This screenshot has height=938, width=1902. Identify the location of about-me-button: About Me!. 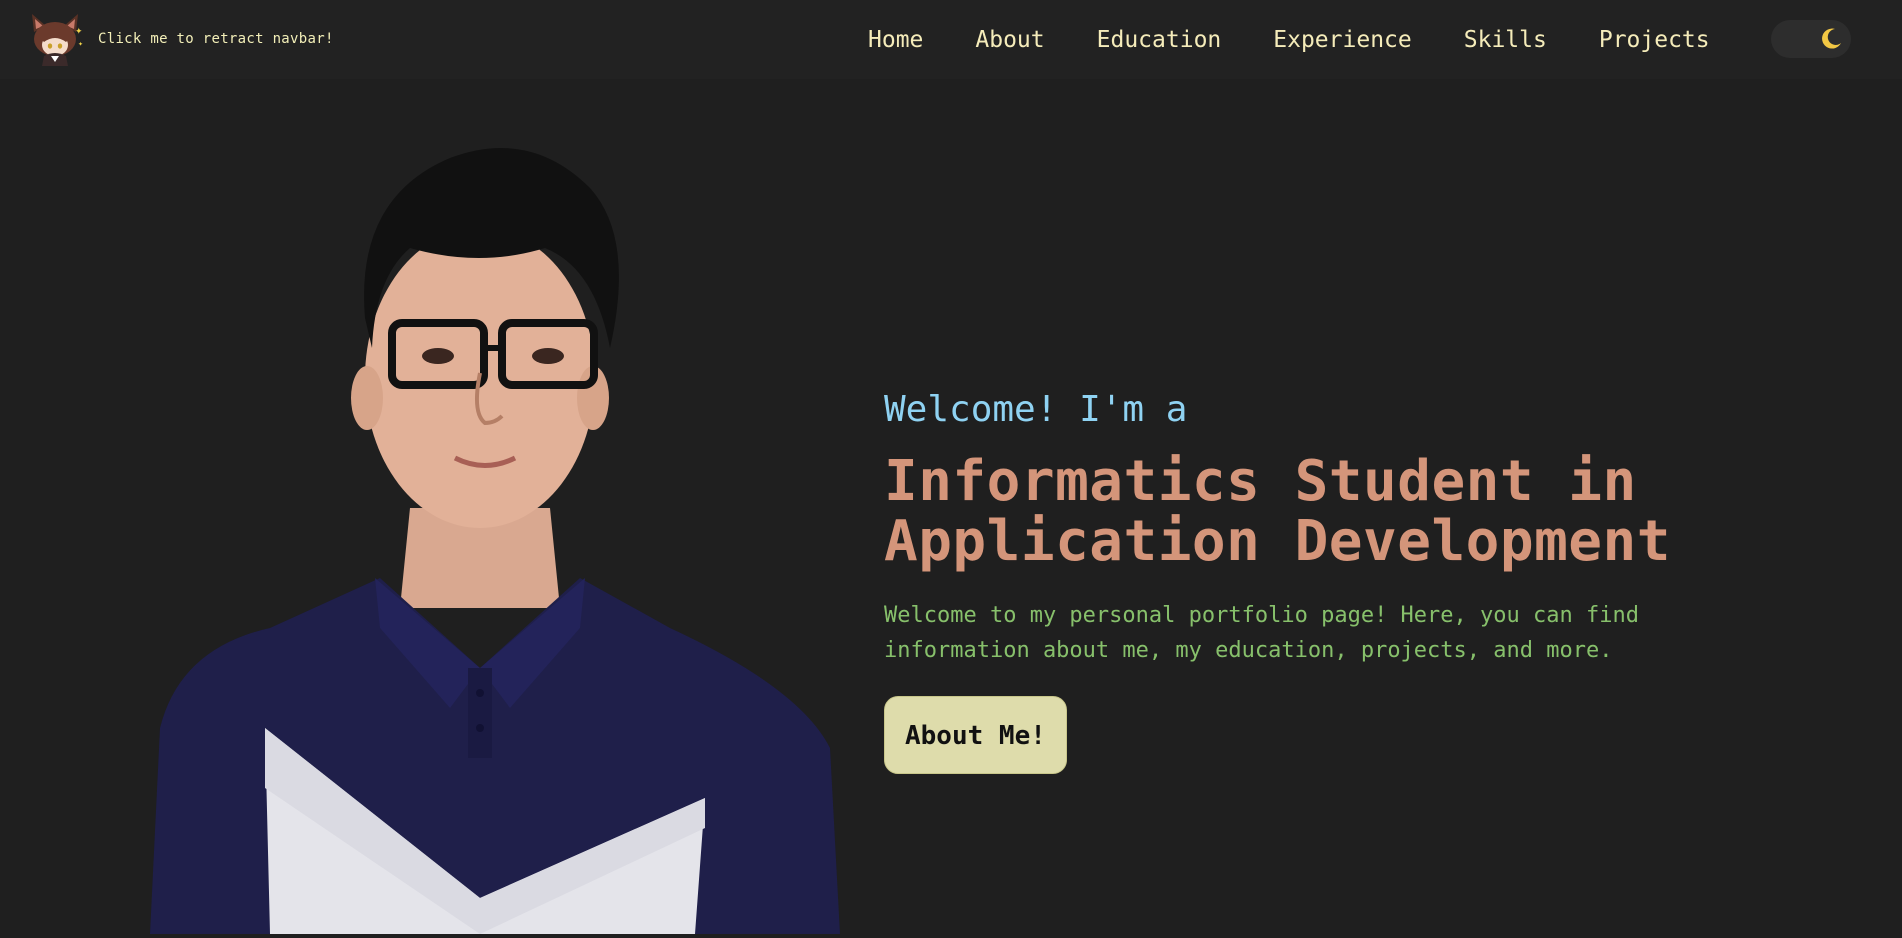
(975, 735).